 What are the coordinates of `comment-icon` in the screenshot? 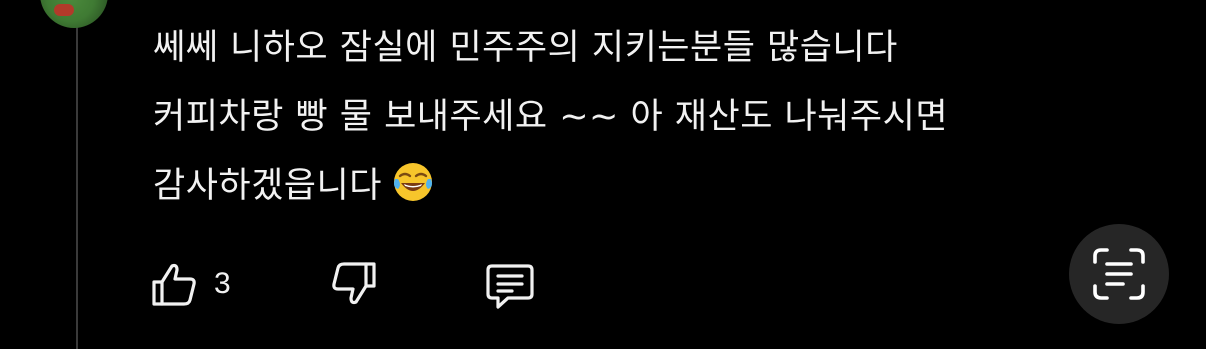 It's located at (510, 286).